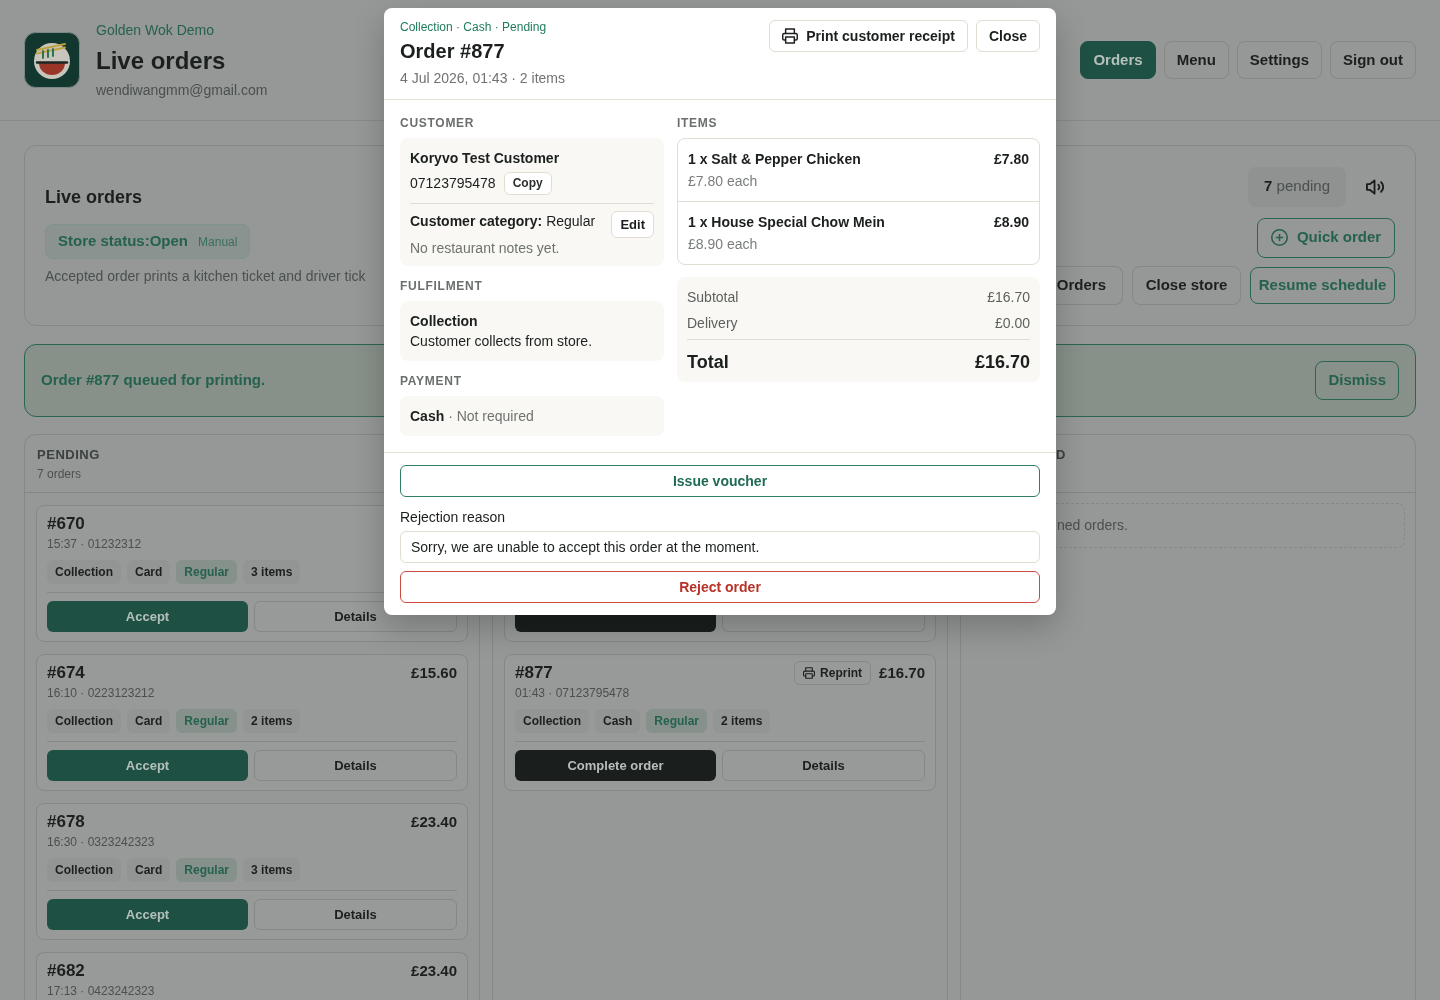 This screenshot has width=1440, height=1000. Describe the element at coordinates (101, 693) in the screenshot. I see `order-meta: 16:10 · 0223123212` at that location.